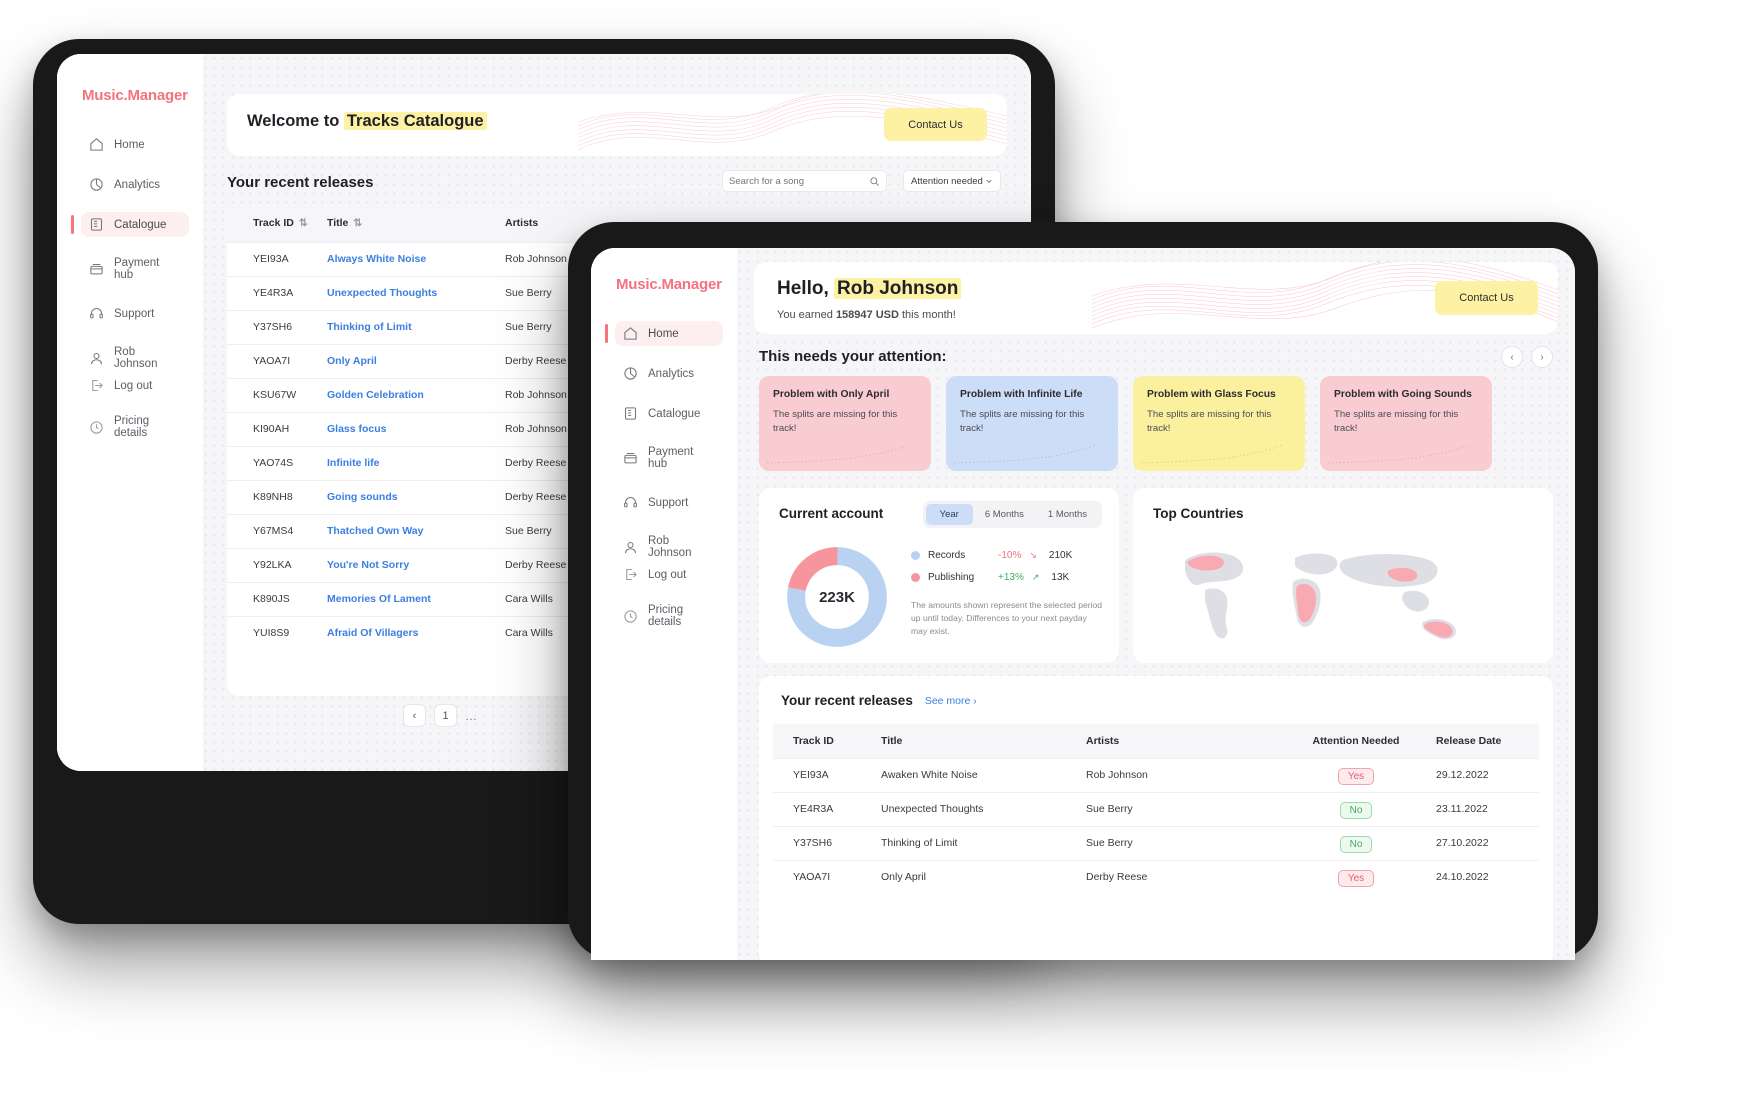  I want to click on sidebar-item-label: Catalogue, so click(140, 224).